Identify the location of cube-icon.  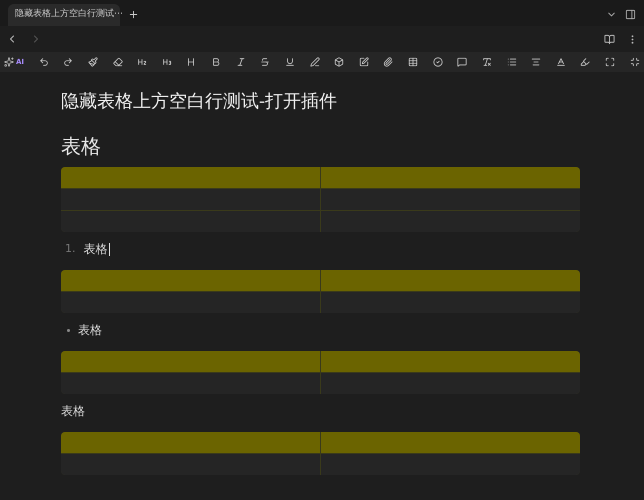
(339, 62).